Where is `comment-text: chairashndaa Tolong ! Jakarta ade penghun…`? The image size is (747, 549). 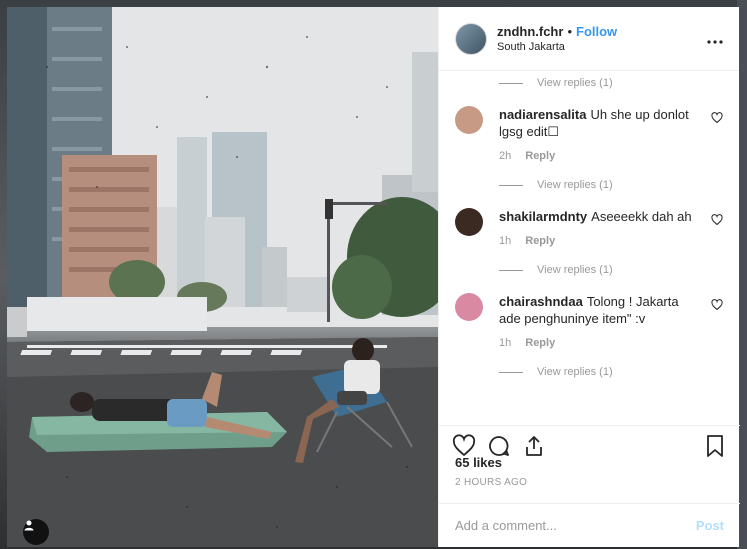
comment-text: chairashndaa Tolong ! Jakarta ade penghun… is located at coordinates (599, 310).